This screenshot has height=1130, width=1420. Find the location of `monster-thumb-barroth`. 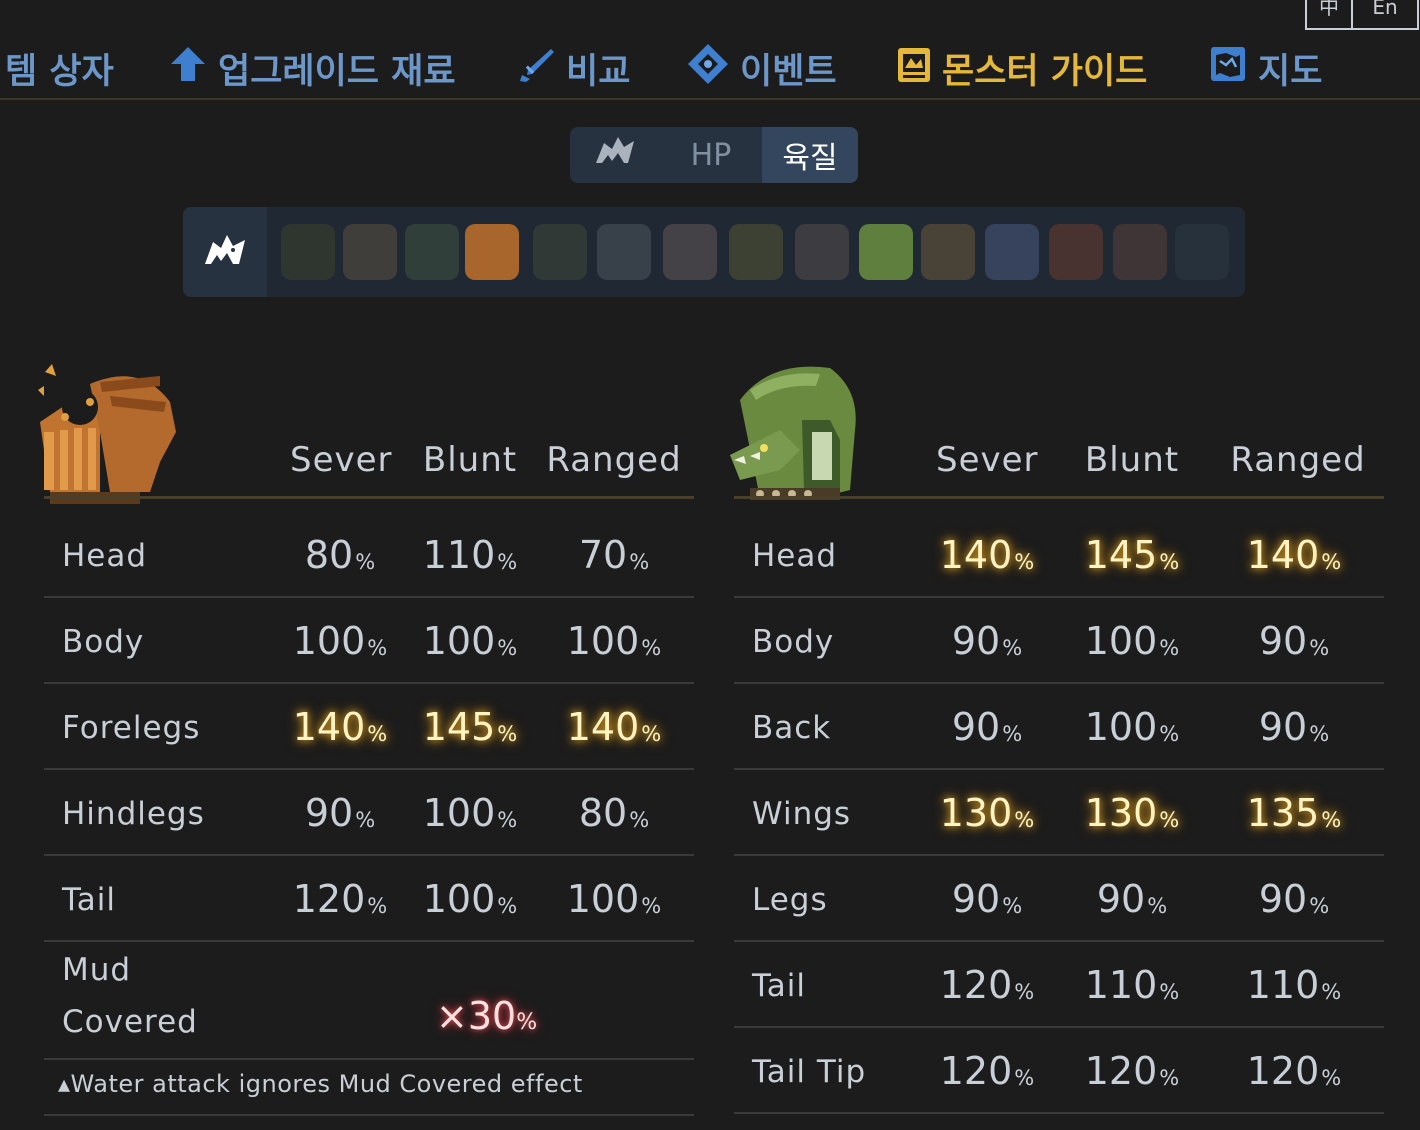

monster-thumb-barroth is located at coordinates (492, 252).